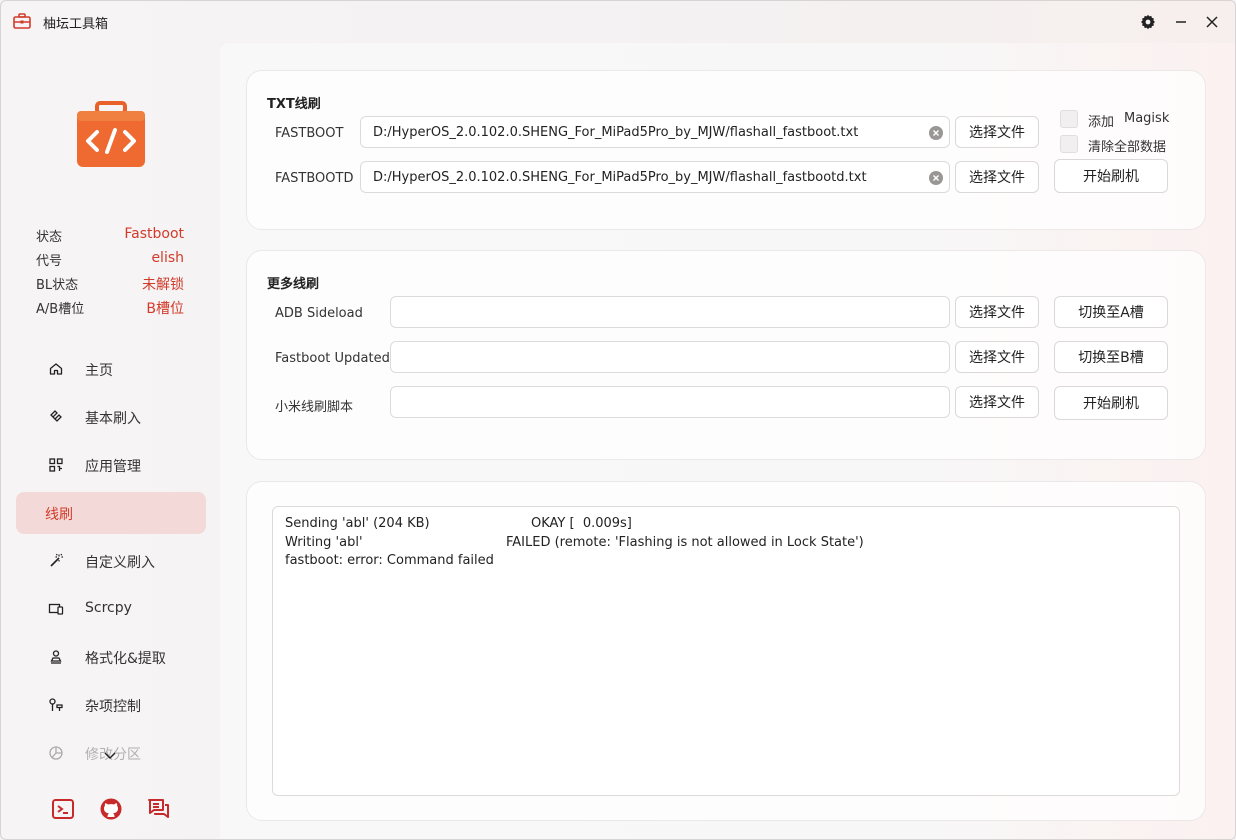  Describe the element at coordinates (294, 104) in the screenshot. I see `txt-flash-title: TXT线刷` at that location.